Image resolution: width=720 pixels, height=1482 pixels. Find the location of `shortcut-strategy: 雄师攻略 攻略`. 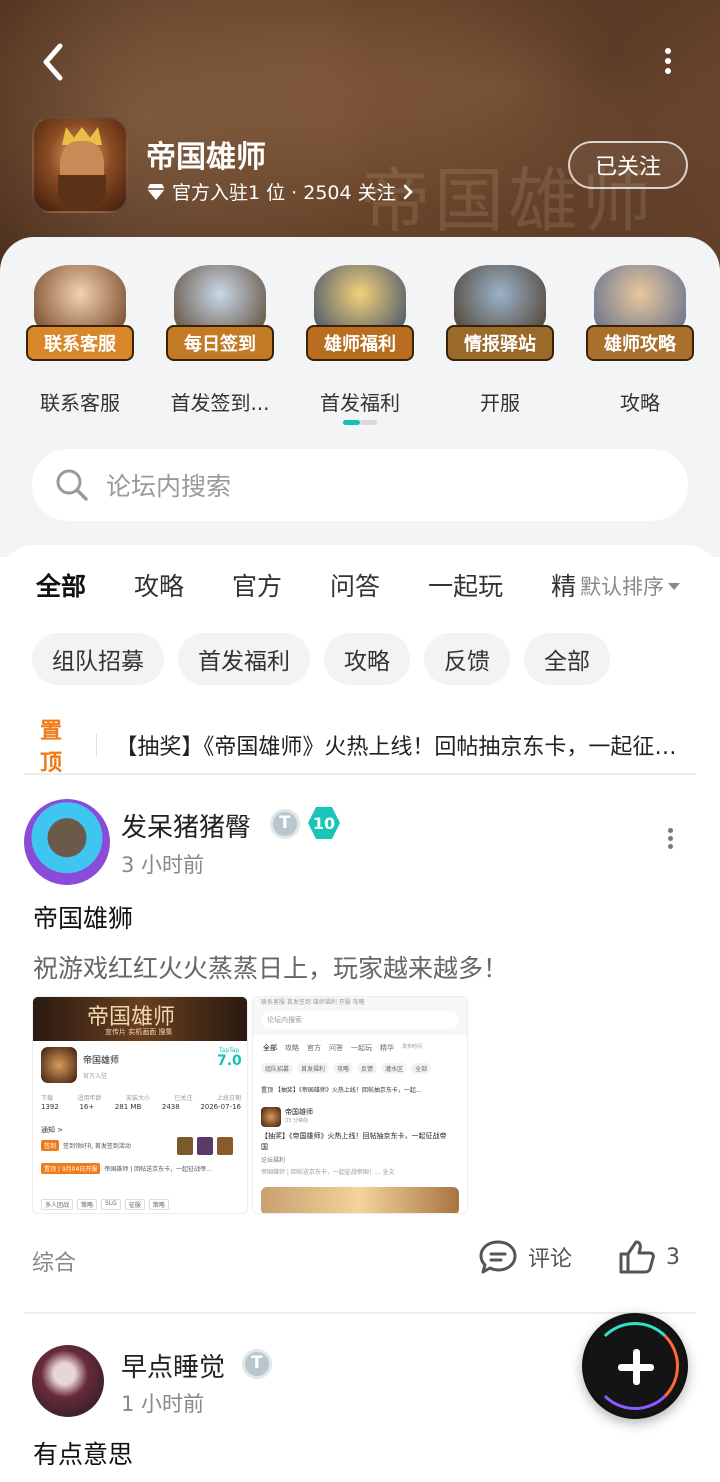

shortcut-strategy: 雄师攻略 攻略 is located at coordinates (640, 337).